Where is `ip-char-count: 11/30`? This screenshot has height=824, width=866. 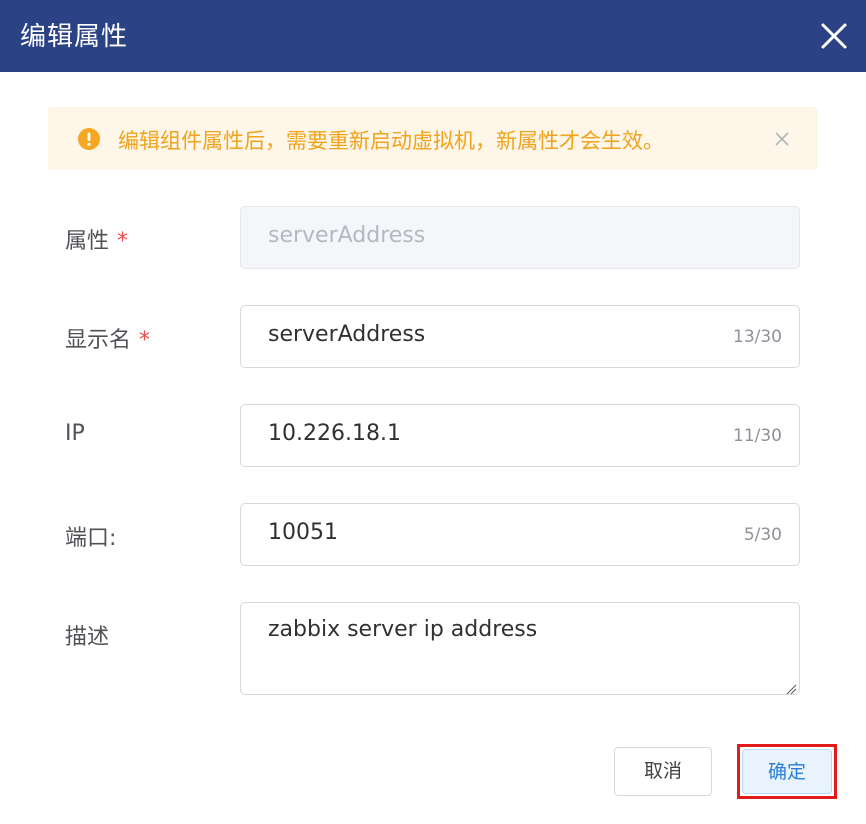
ip-char-count: 11/30 is located at coordinates (757, 436).